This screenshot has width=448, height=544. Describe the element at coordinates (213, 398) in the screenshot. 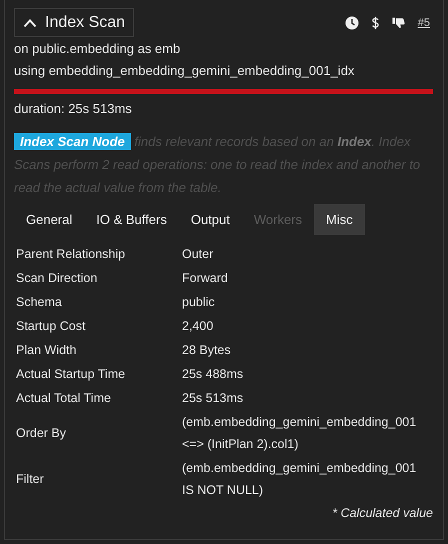

I see `property-value: 25s 513ms` at that location.